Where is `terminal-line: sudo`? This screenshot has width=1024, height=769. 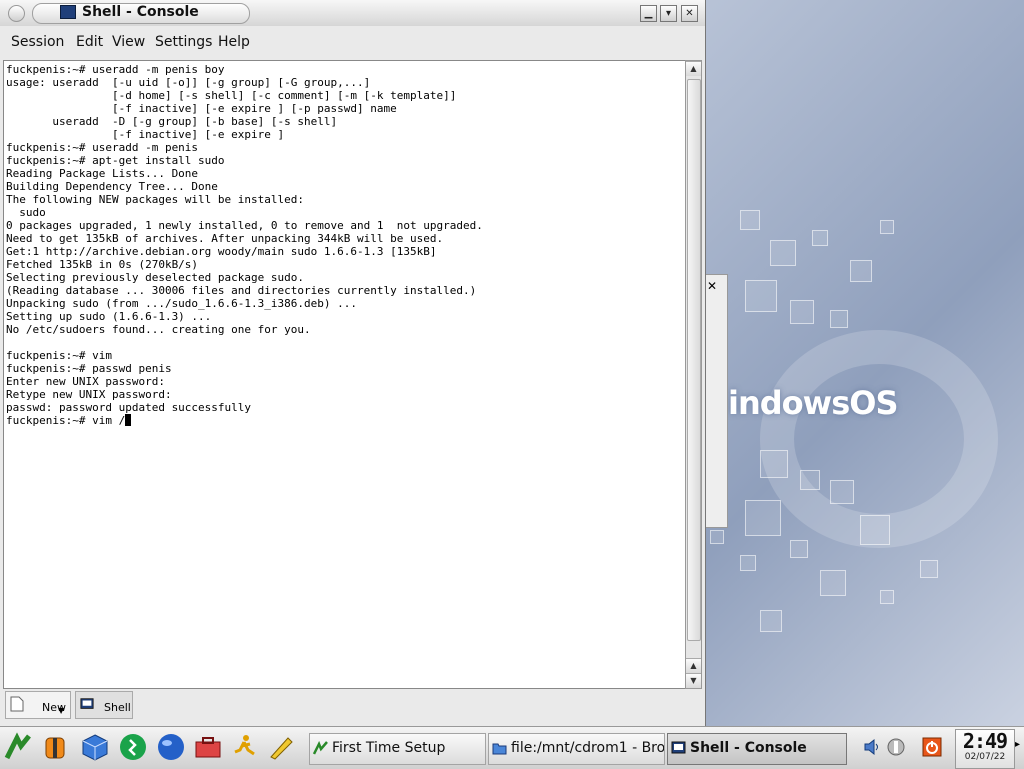 terminal-line: sudo is located at coordinates (26, 212).